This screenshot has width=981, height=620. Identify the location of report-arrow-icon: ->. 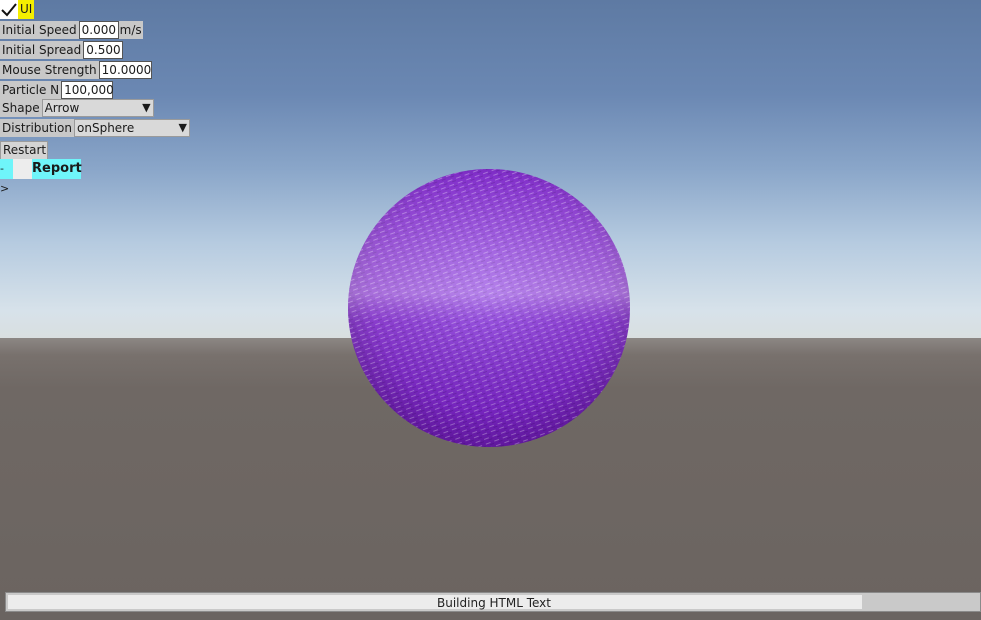
(6, 177).